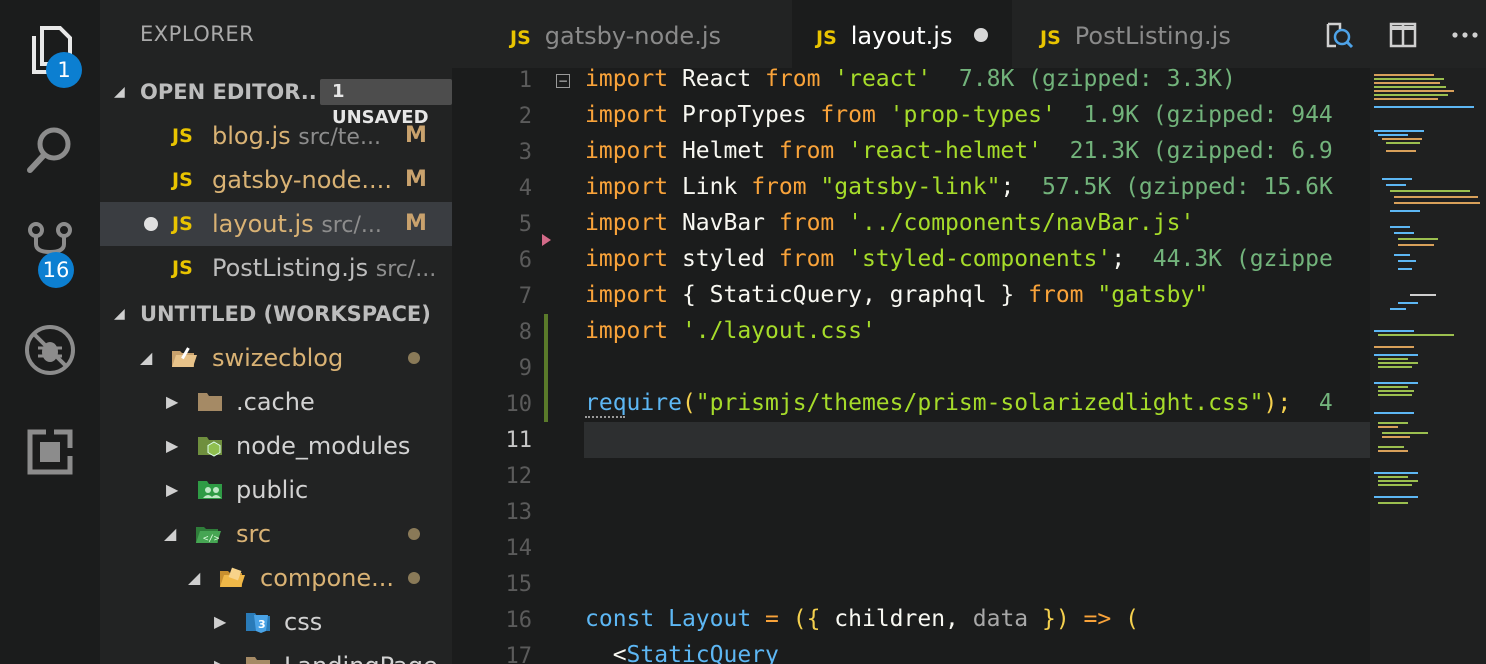  I want to click on folder-item-public: ▶ public, so click(276, 490).